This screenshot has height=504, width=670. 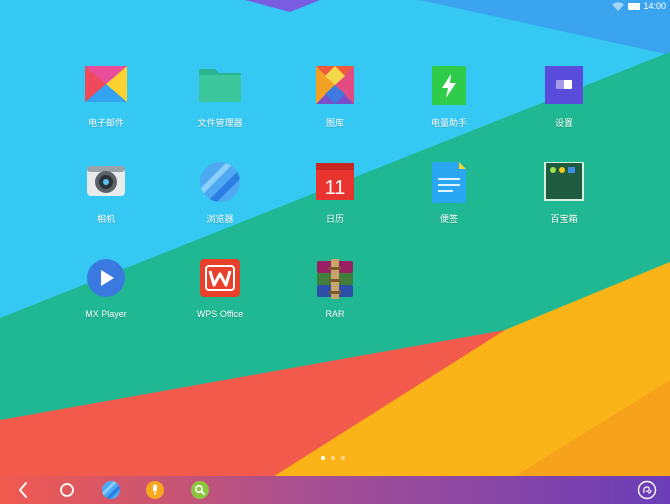 I want to click on app-calendar: 11 日历, so click(x=335, y=193).